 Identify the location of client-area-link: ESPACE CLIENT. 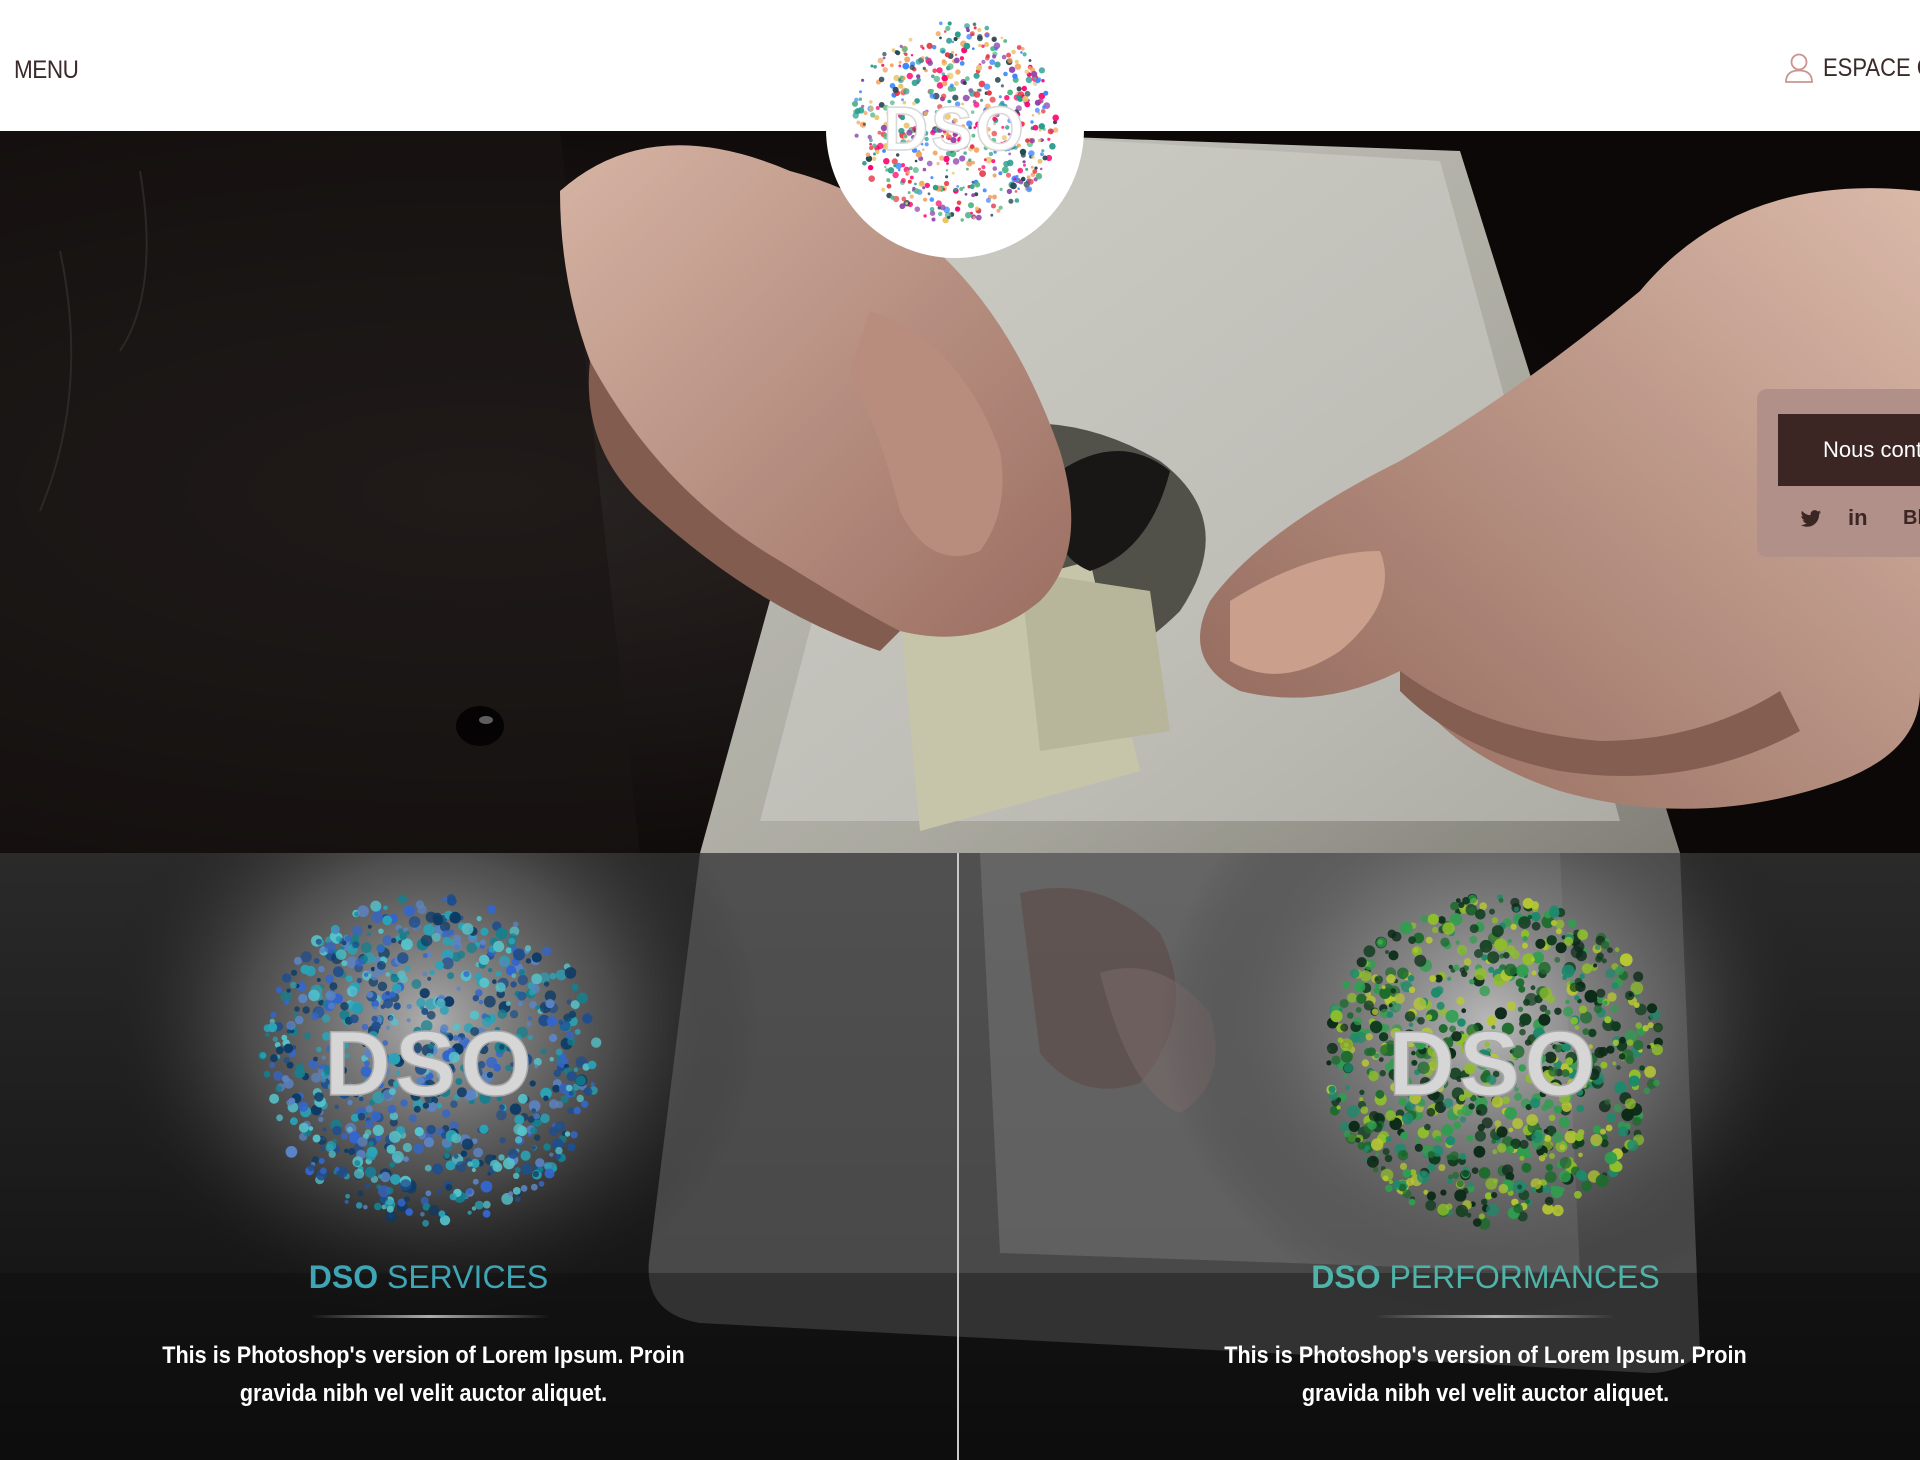
(1851, 68).